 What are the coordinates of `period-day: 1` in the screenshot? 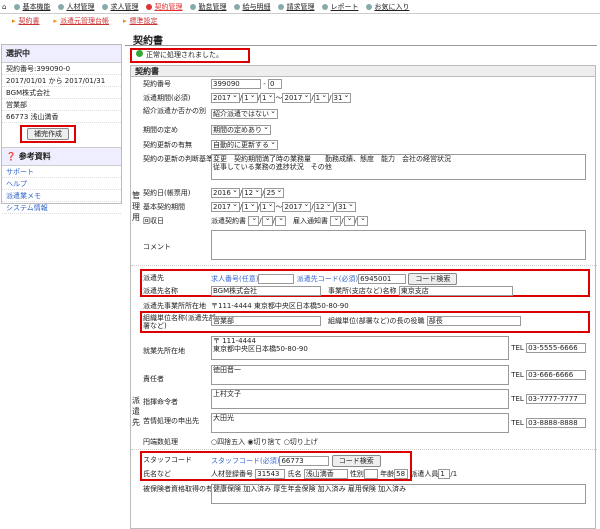 It's located at (268, 97).